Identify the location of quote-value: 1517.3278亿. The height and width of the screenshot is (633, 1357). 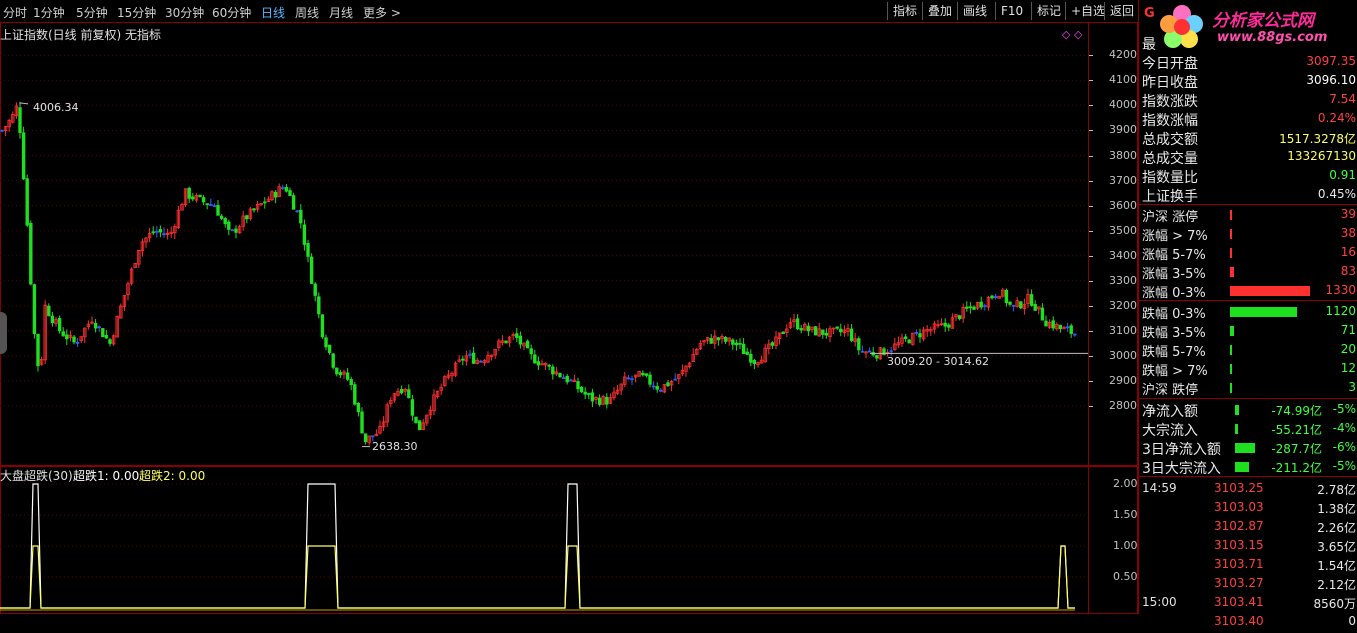
(1317, 139).